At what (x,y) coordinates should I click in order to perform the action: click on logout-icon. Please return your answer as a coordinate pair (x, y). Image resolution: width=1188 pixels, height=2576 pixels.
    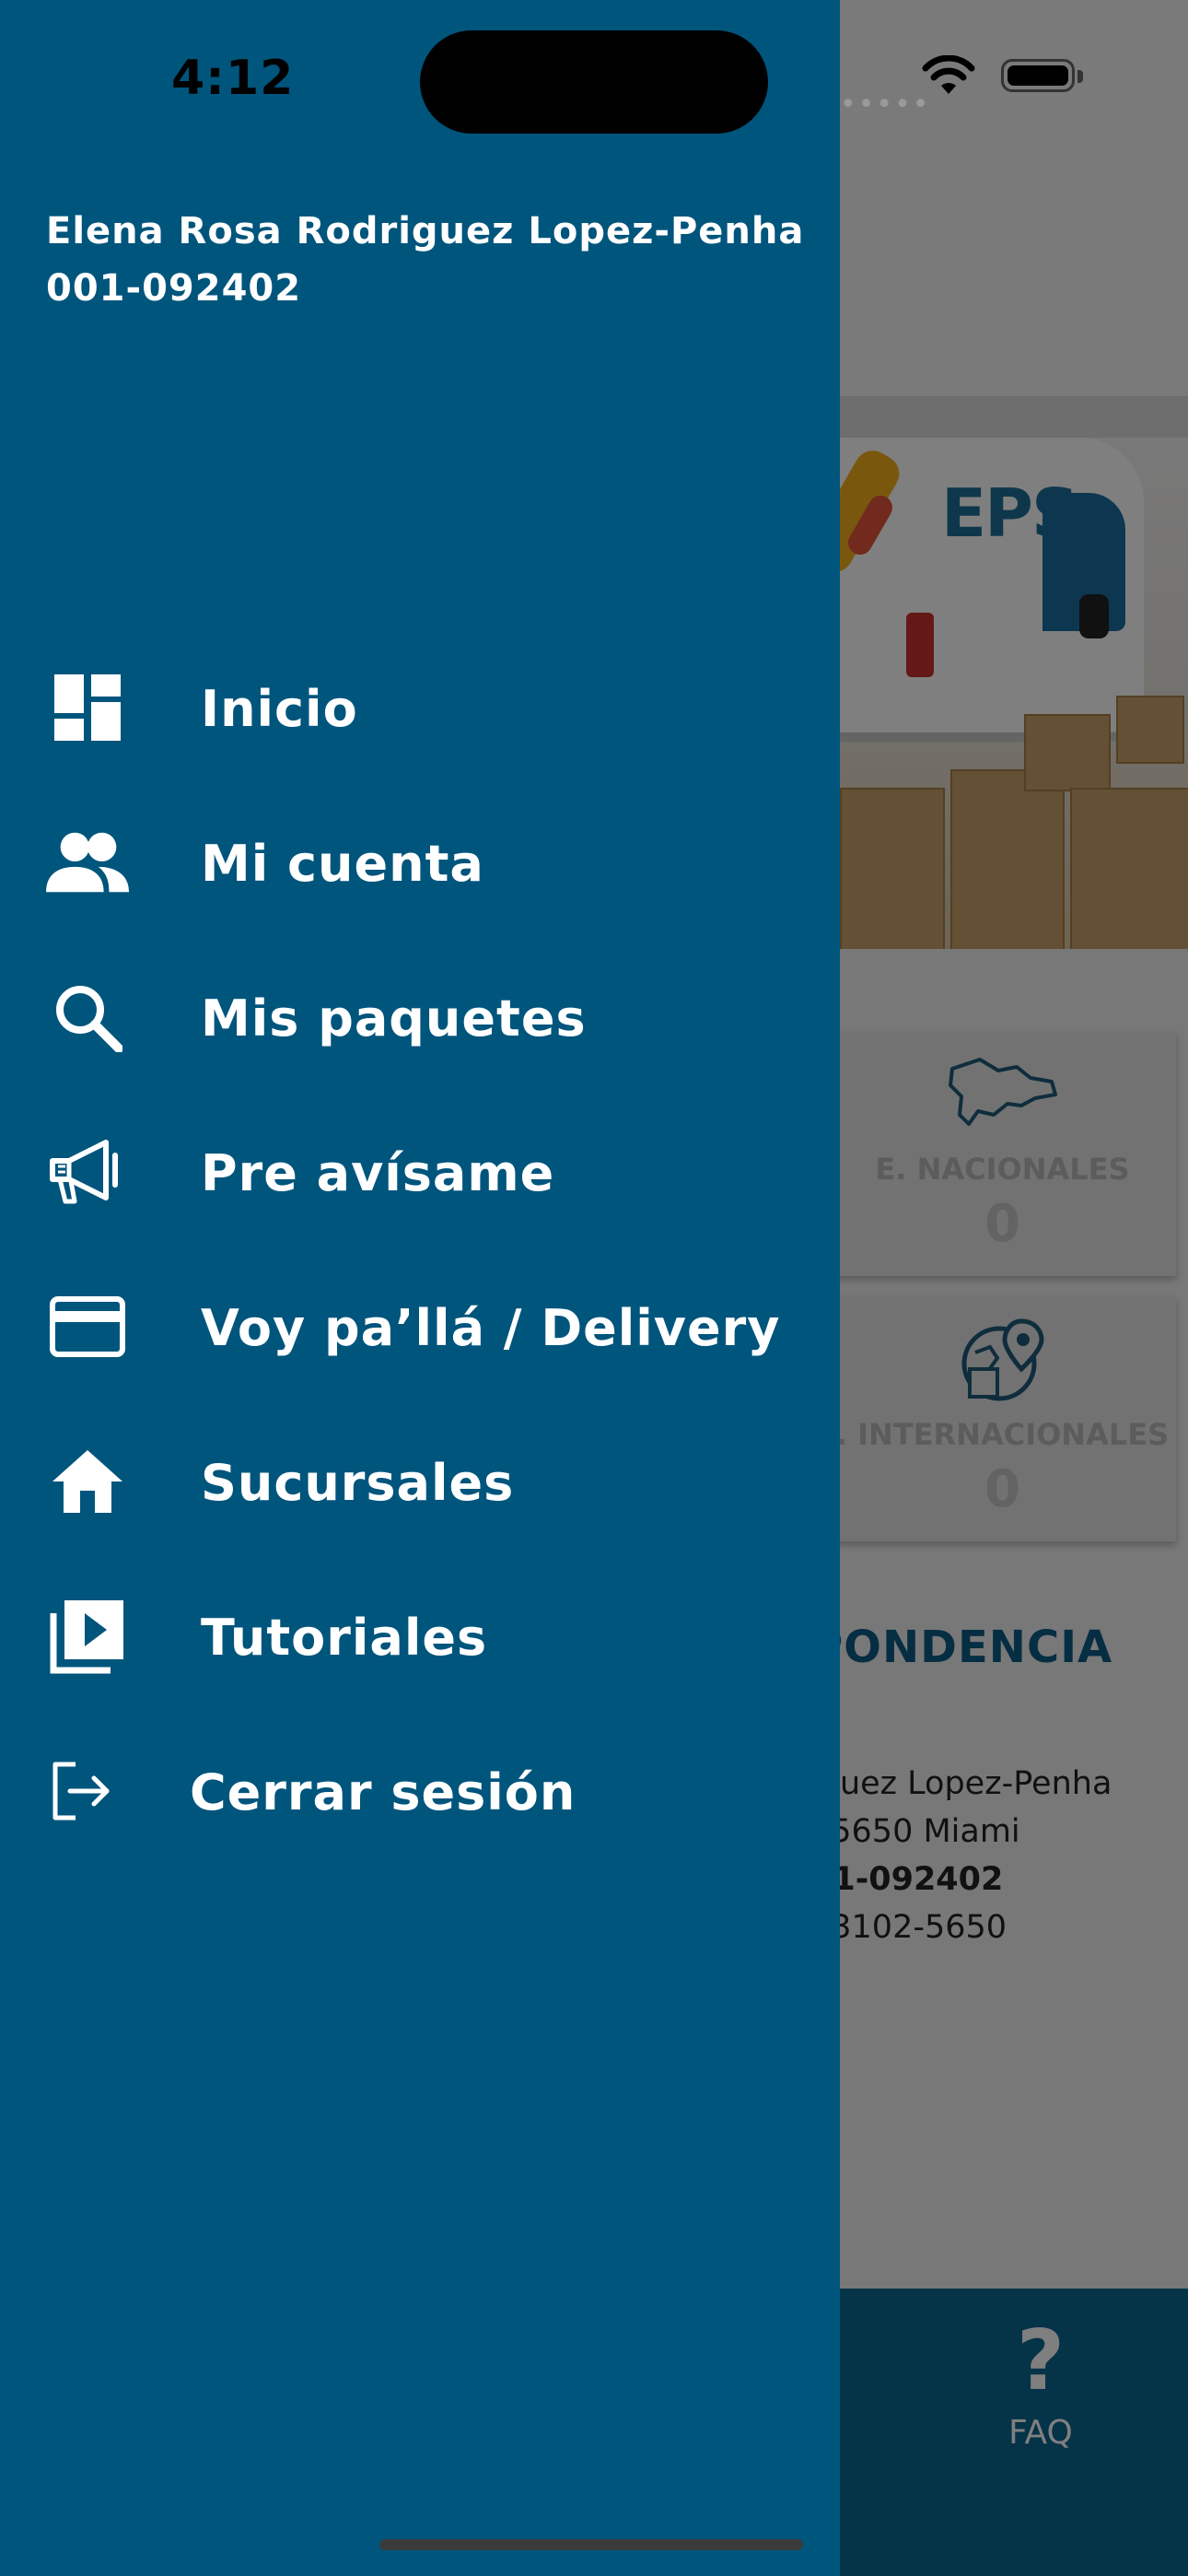
    Looking at the image, I should click on (82, 1791).